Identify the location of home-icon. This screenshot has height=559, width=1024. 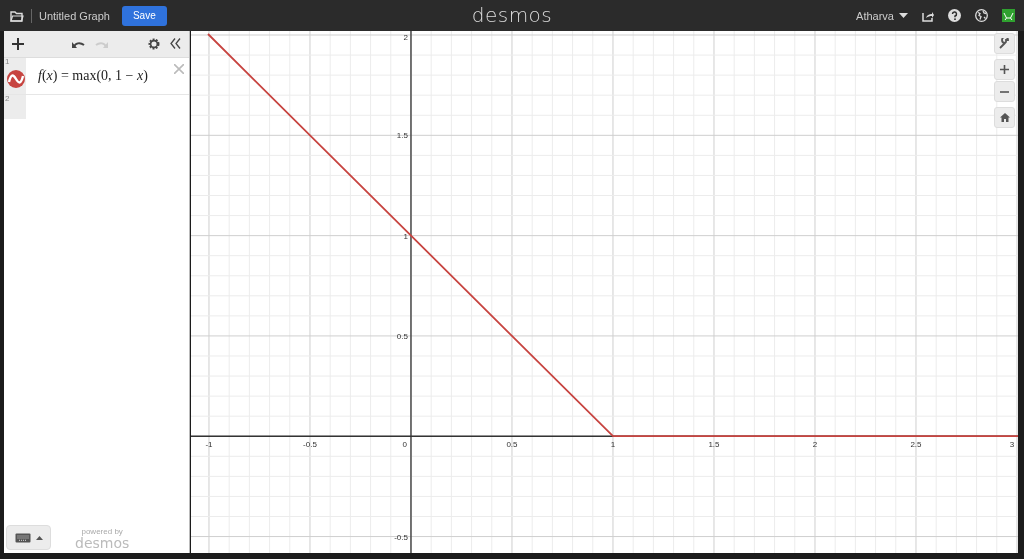
(1004, 117).